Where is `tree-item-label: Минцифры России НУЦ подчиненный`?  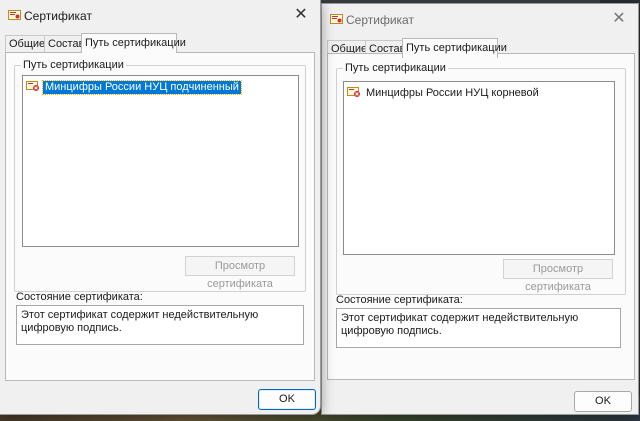
tree-item-label: Минцифры России НУЦ подчиненный is located at coordinates (142, 87).